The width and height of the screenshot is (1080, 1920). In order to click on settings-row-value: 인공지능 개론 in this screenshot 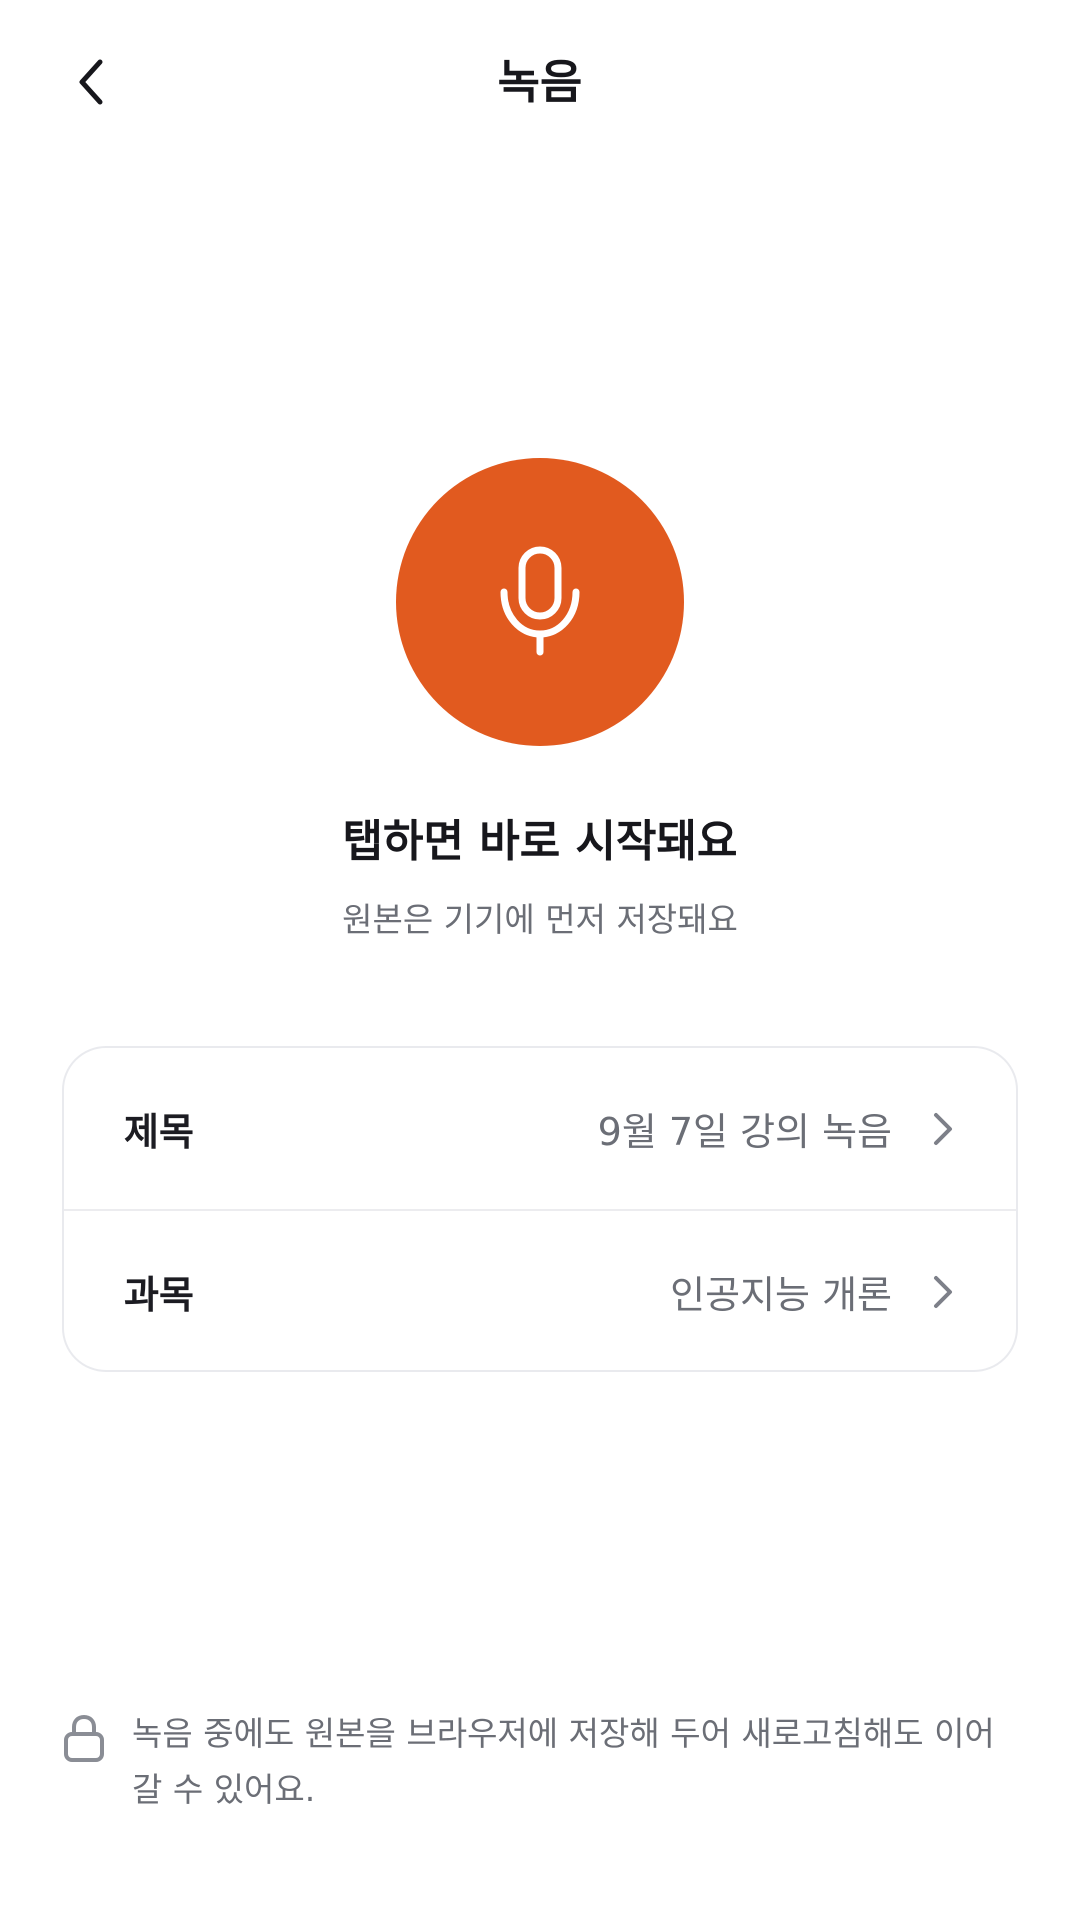, I will do `click(781, 1295)`.